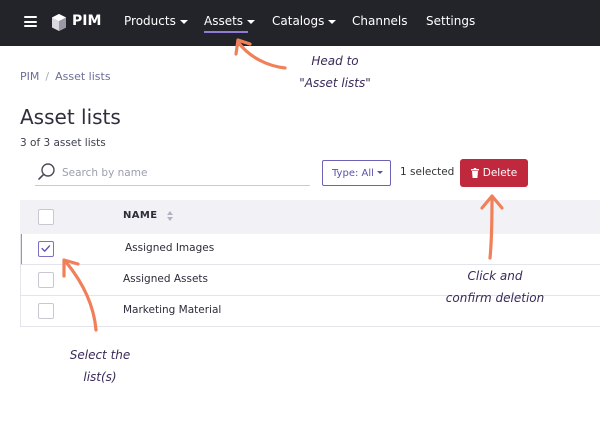  What do you see at coordinates (491, 228) in the screenshot?
I see `arrow-to-delete` at bounding box center [491, 228].